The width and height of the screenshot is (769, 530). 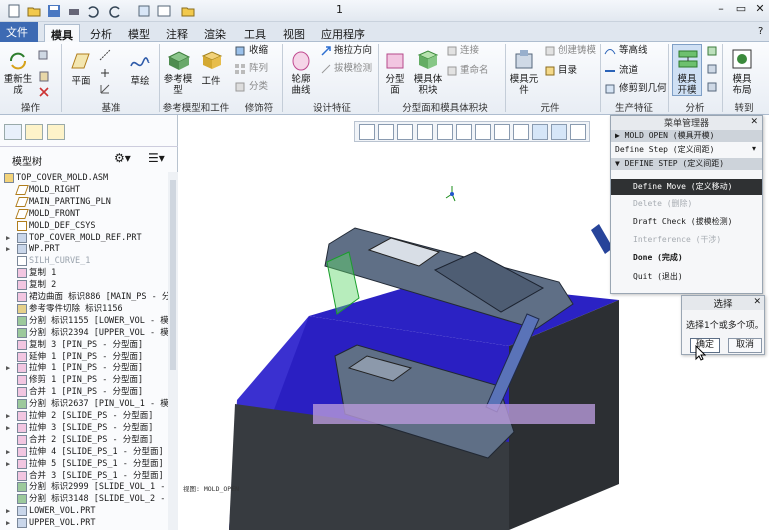 What do you see at coordinates (326, 69) in the screenshot?
I see `draft-check-icon` at bounding box center [326, 69].